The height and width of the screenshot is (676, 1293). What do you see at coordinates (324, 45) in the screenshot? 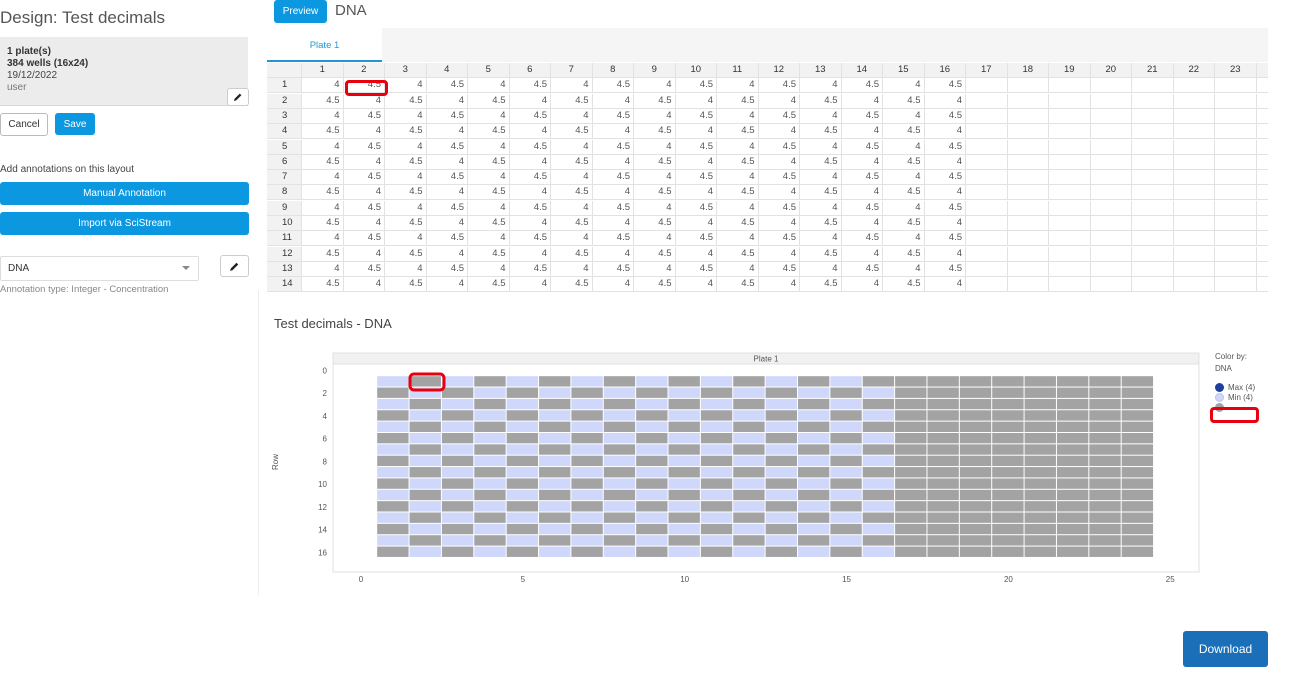
I see `tab-plate-1: Plate 1` at bounding box center [324, 45].